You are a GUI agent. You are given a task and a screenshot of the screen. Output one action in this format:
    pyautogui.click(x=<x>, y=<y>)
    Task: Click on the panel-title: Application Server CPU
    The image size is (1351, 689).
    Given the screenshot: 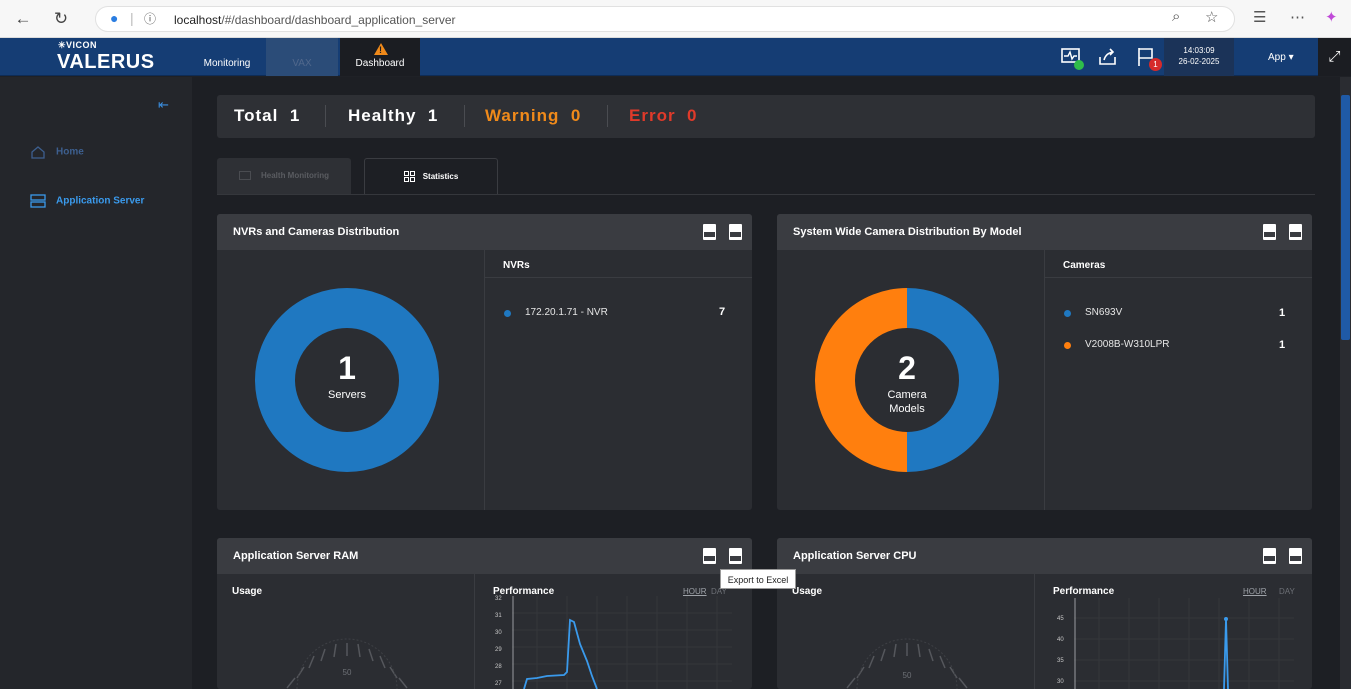 What is the action you would take?
    pyautogui.click(x=855, y=556)
    